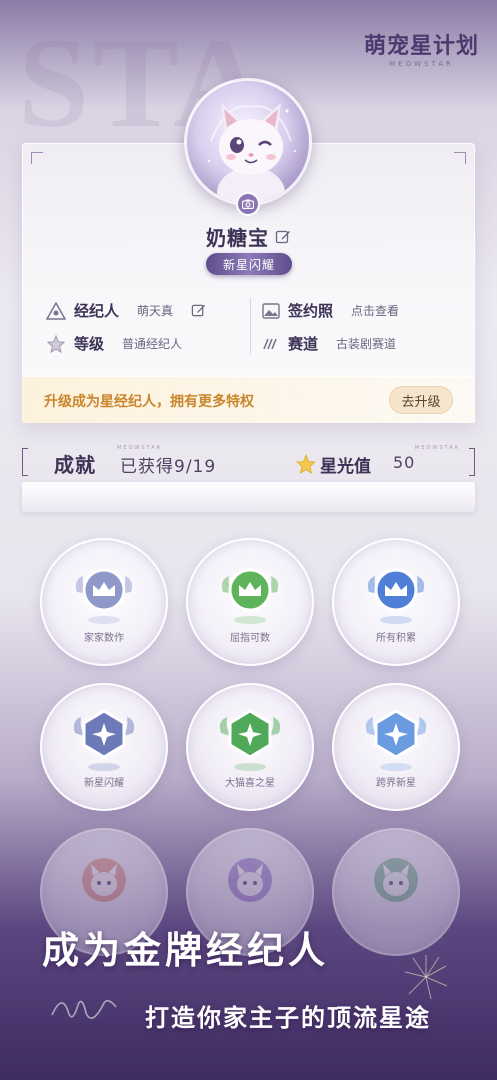 The image size is (497, 1080). I want to click on camera-icon, so click(248, 204).